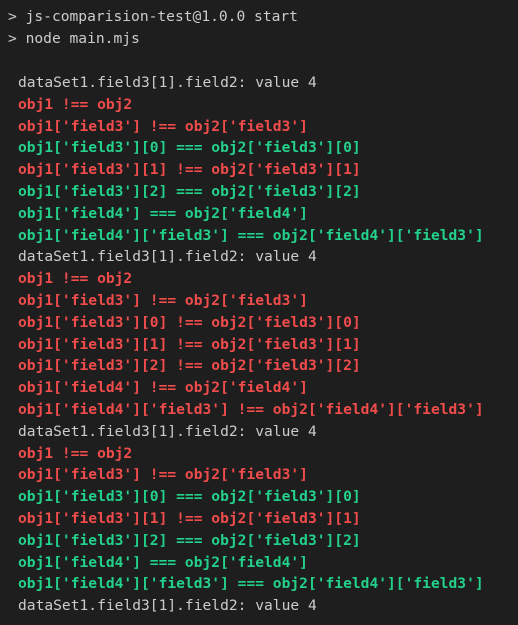 This screenshot has width=518, height=625. I want to click on command-text: node main.mjs, so click(82, 38).